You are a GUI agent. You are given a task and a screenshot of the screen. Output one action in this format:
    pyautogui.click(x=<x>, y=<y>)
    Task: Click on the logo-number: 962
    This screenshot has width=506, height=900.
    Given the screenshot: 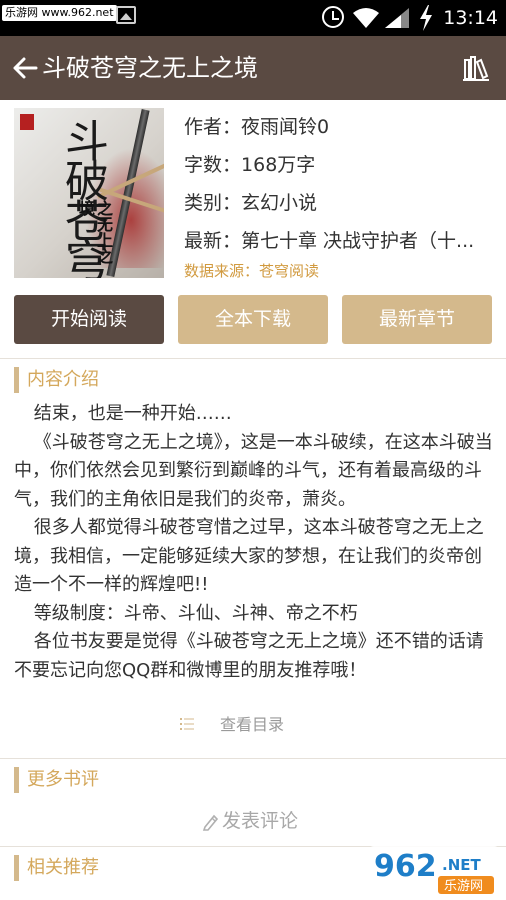 What is the action you would take?
    pyautogui.click(x=405, y=866)
    